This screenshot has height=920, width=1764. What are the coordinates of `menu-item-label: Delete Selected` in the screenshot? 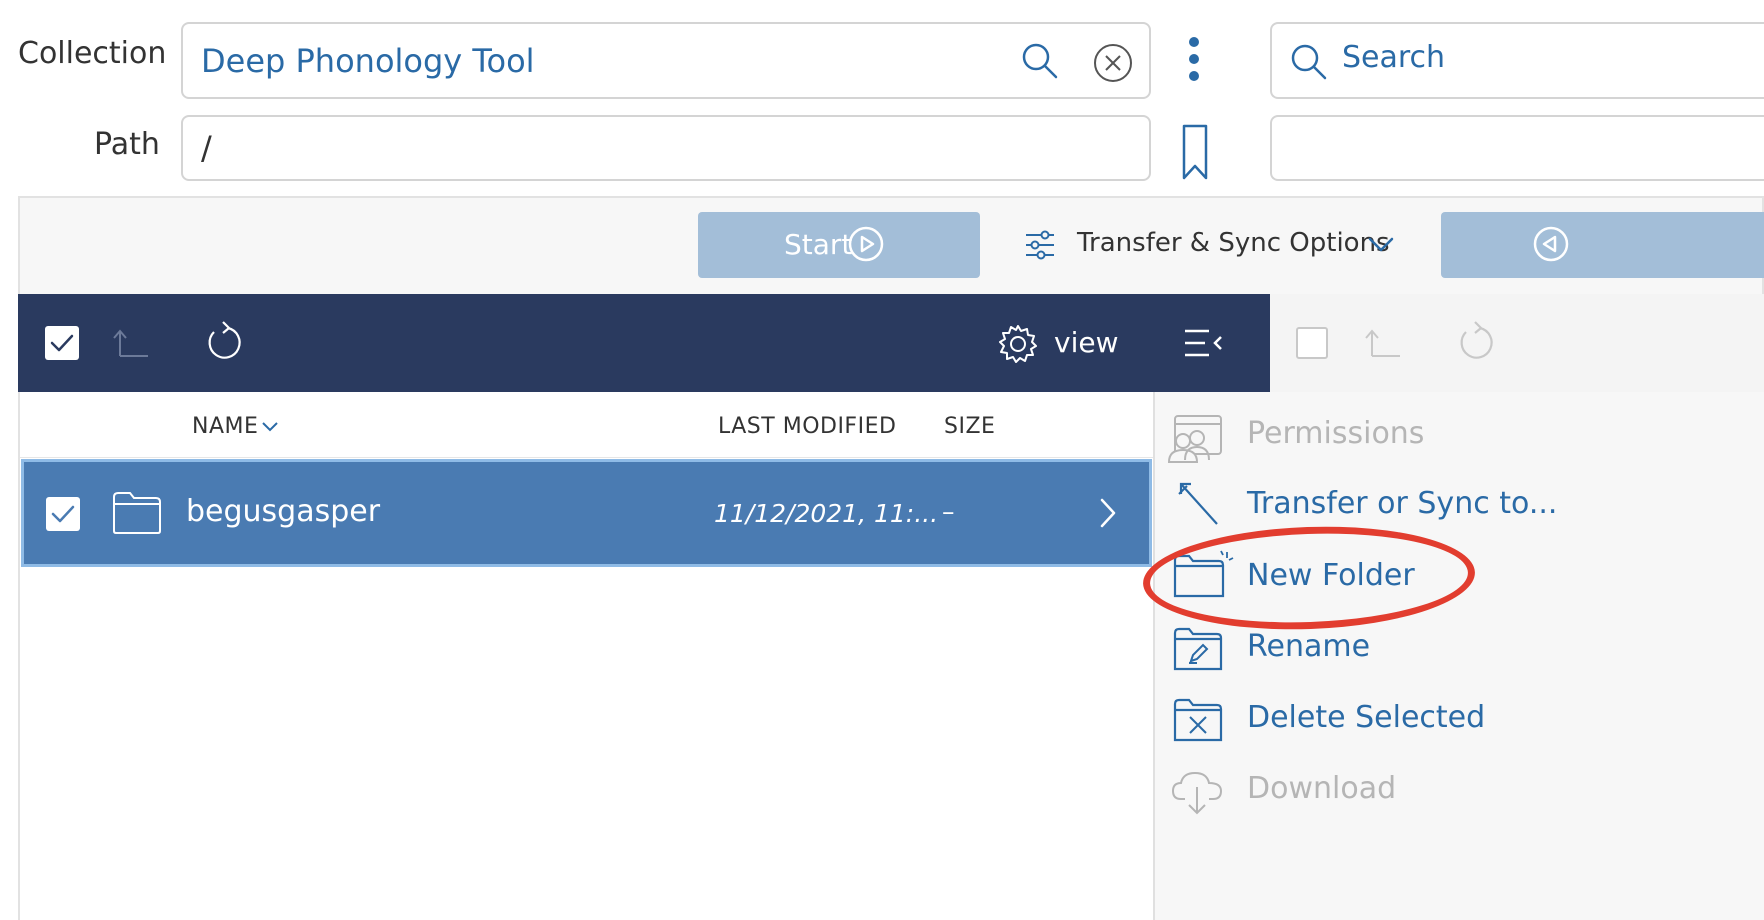 It's located at (1366, 717).